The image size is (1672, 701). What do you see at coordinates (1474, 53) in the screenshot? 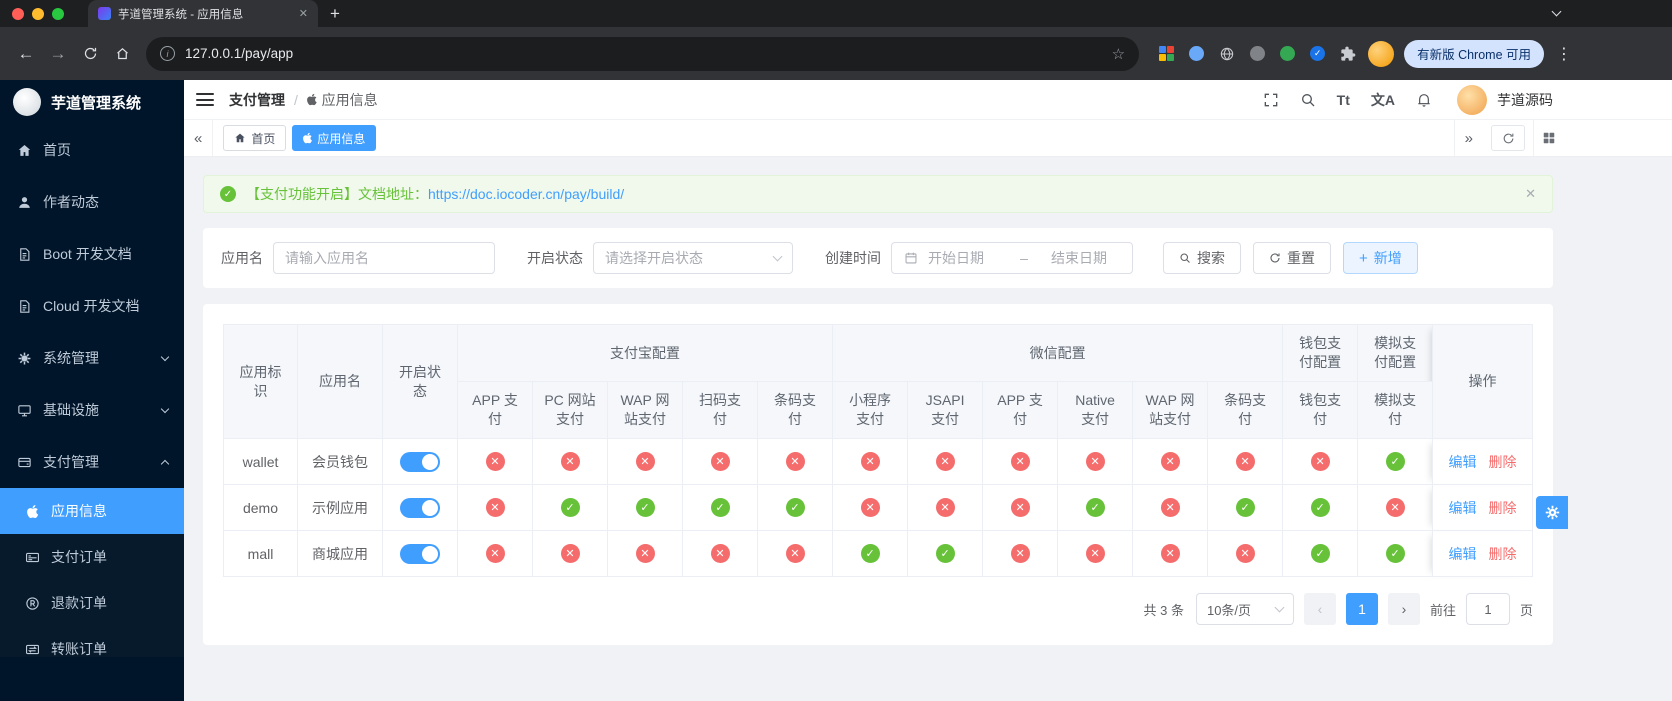
I see `chrome-update-chip: 有新版 Chrome 可用` at bounding box center [1474, 53].